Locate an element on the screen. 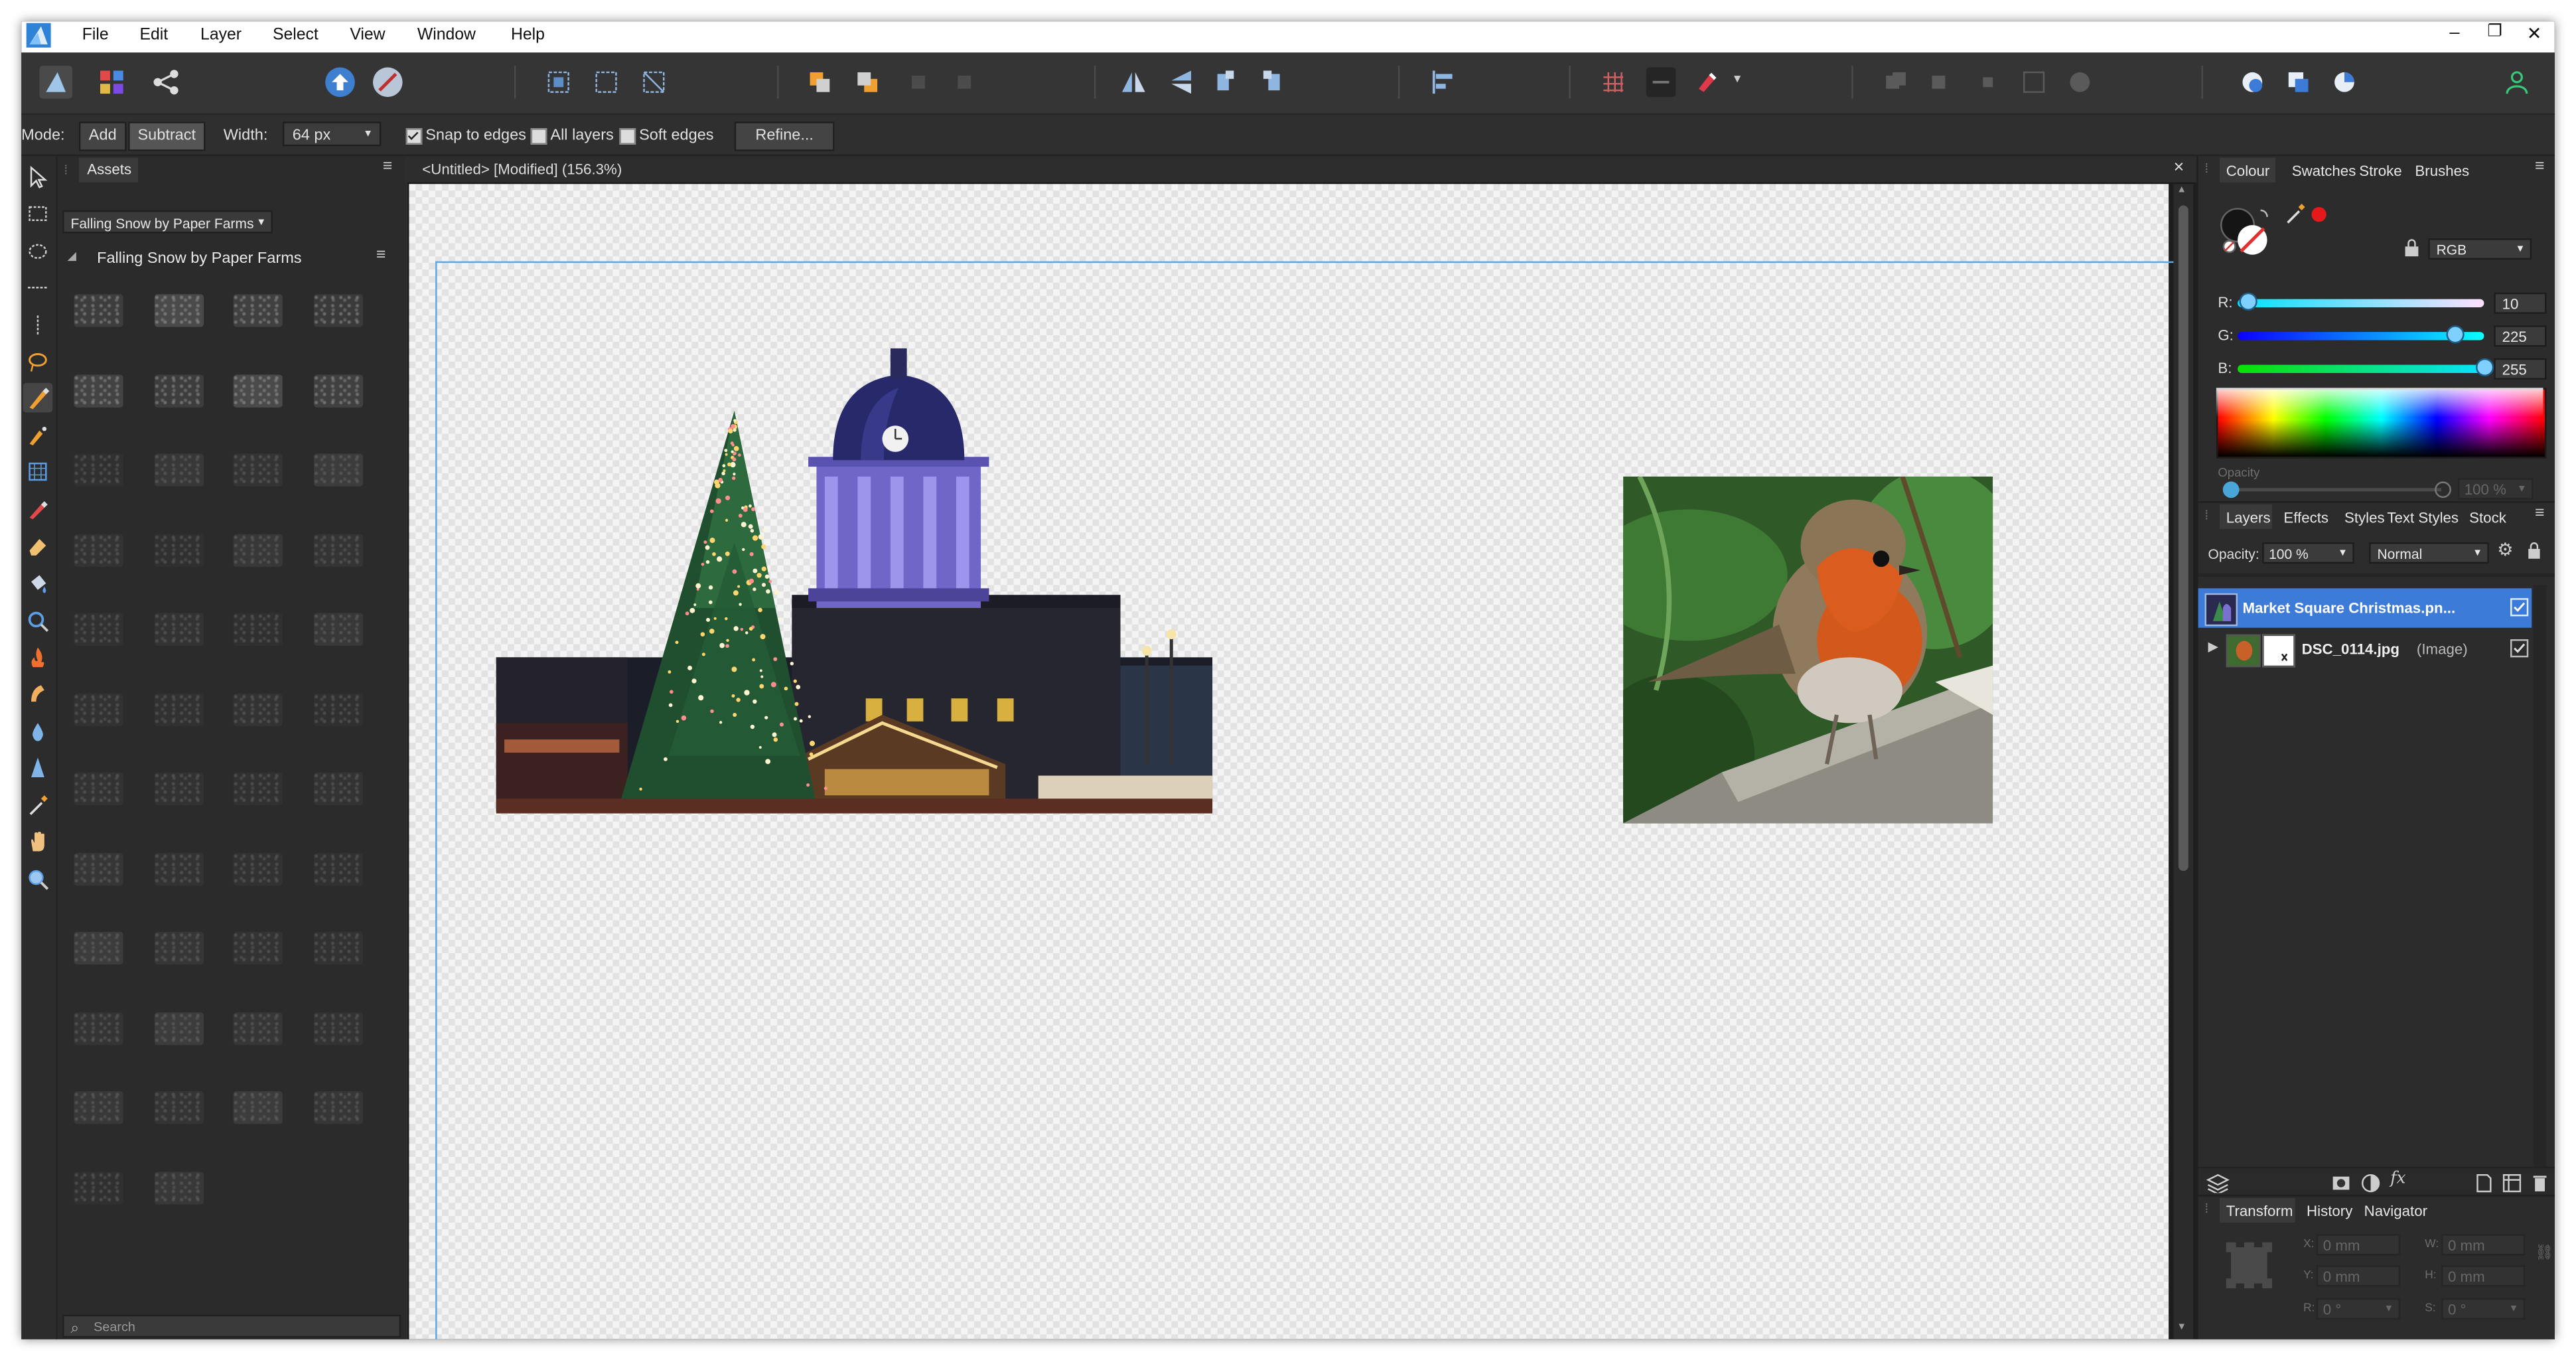  flip-vertical-icon is located at coordinates (1182, 83).